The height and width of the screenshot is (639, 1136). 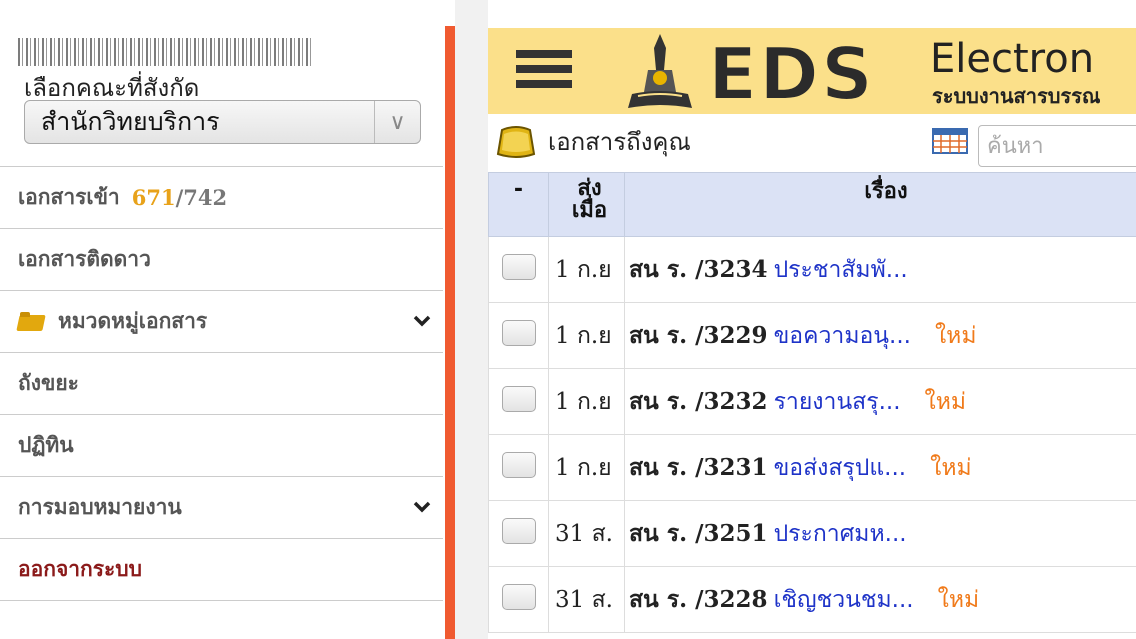 I want to click on row-subject: สน ร. /3231 ขอส่งสรุปแ... ใหม่, so click(x=880, y=467).